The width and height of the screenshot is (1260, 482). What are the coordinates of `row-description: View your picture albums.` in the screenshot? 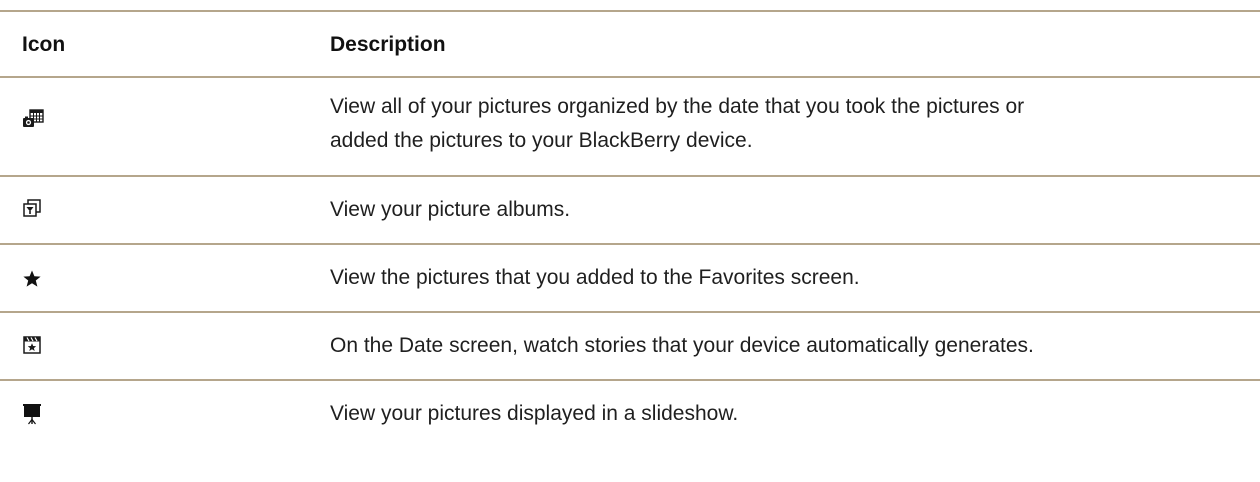 It's located at (790, 210).